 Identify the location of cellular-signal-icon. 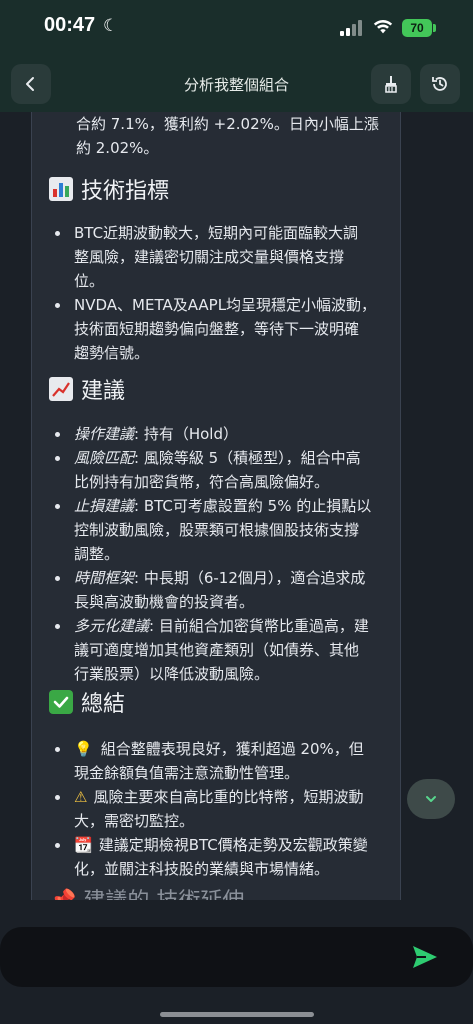
(351, 28).